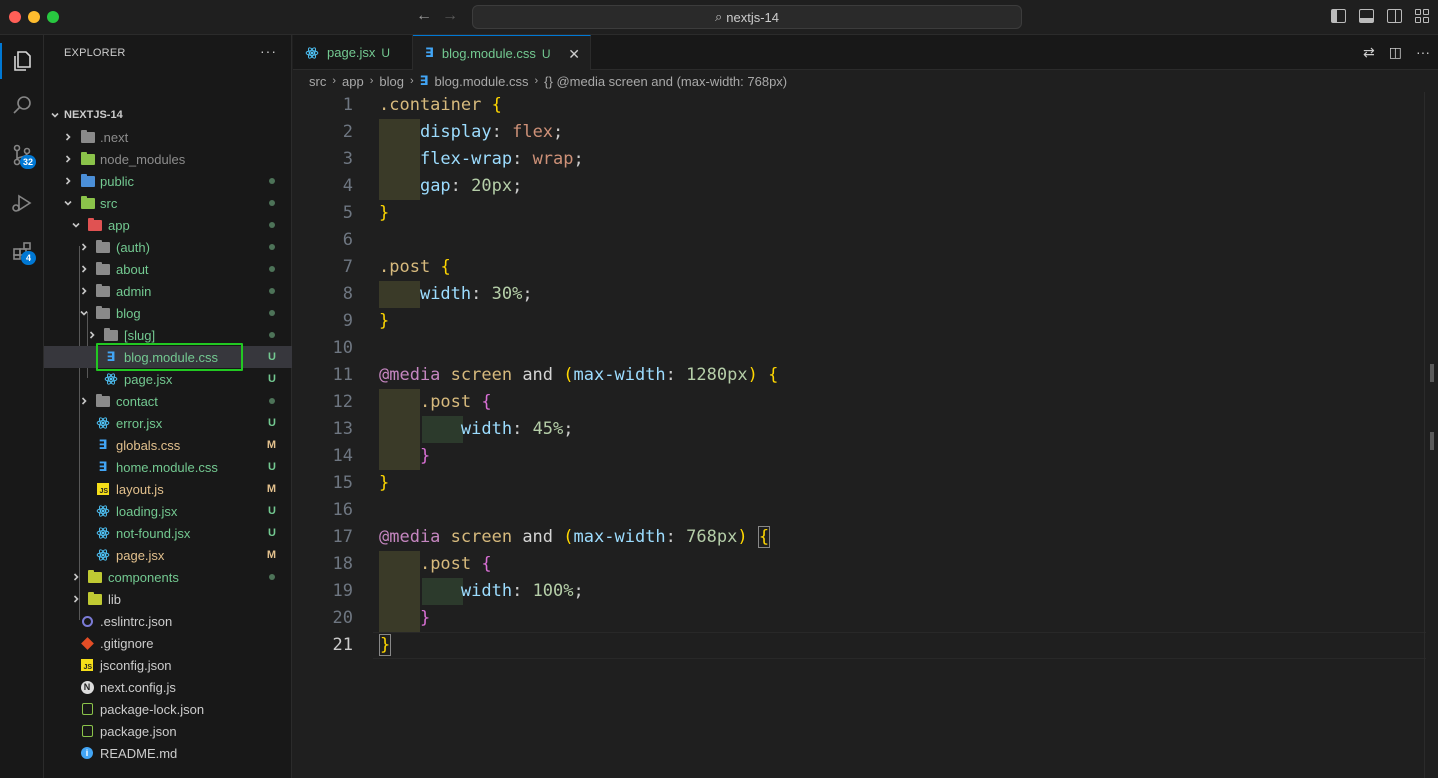 This screenshot has height=778, width=1438. Describe the element at coordinates (502, 53) in the screenshot. I see `tab-blog-module-css: ∃ blog.module.css U ✕` at that location.